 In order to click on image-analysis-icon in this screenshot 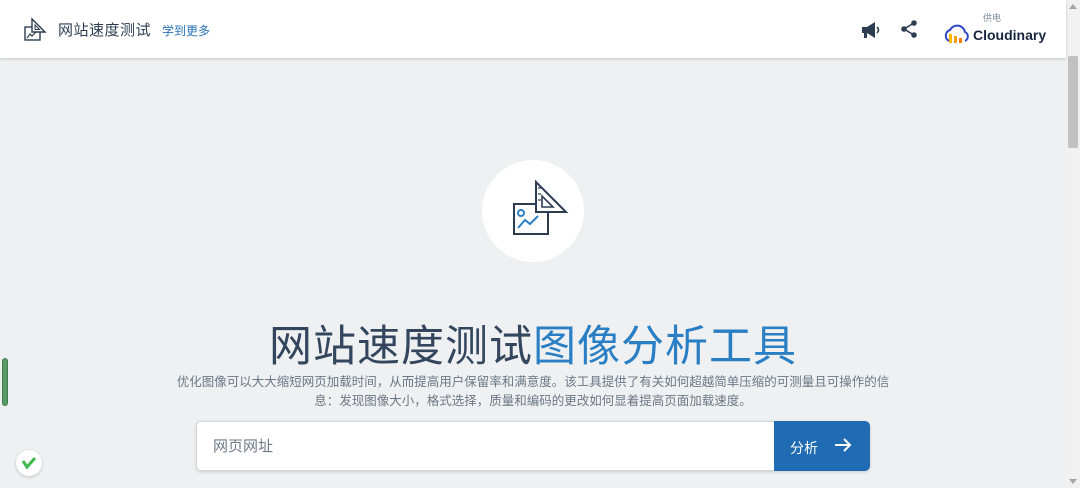, I will do `click(541, 207)`.